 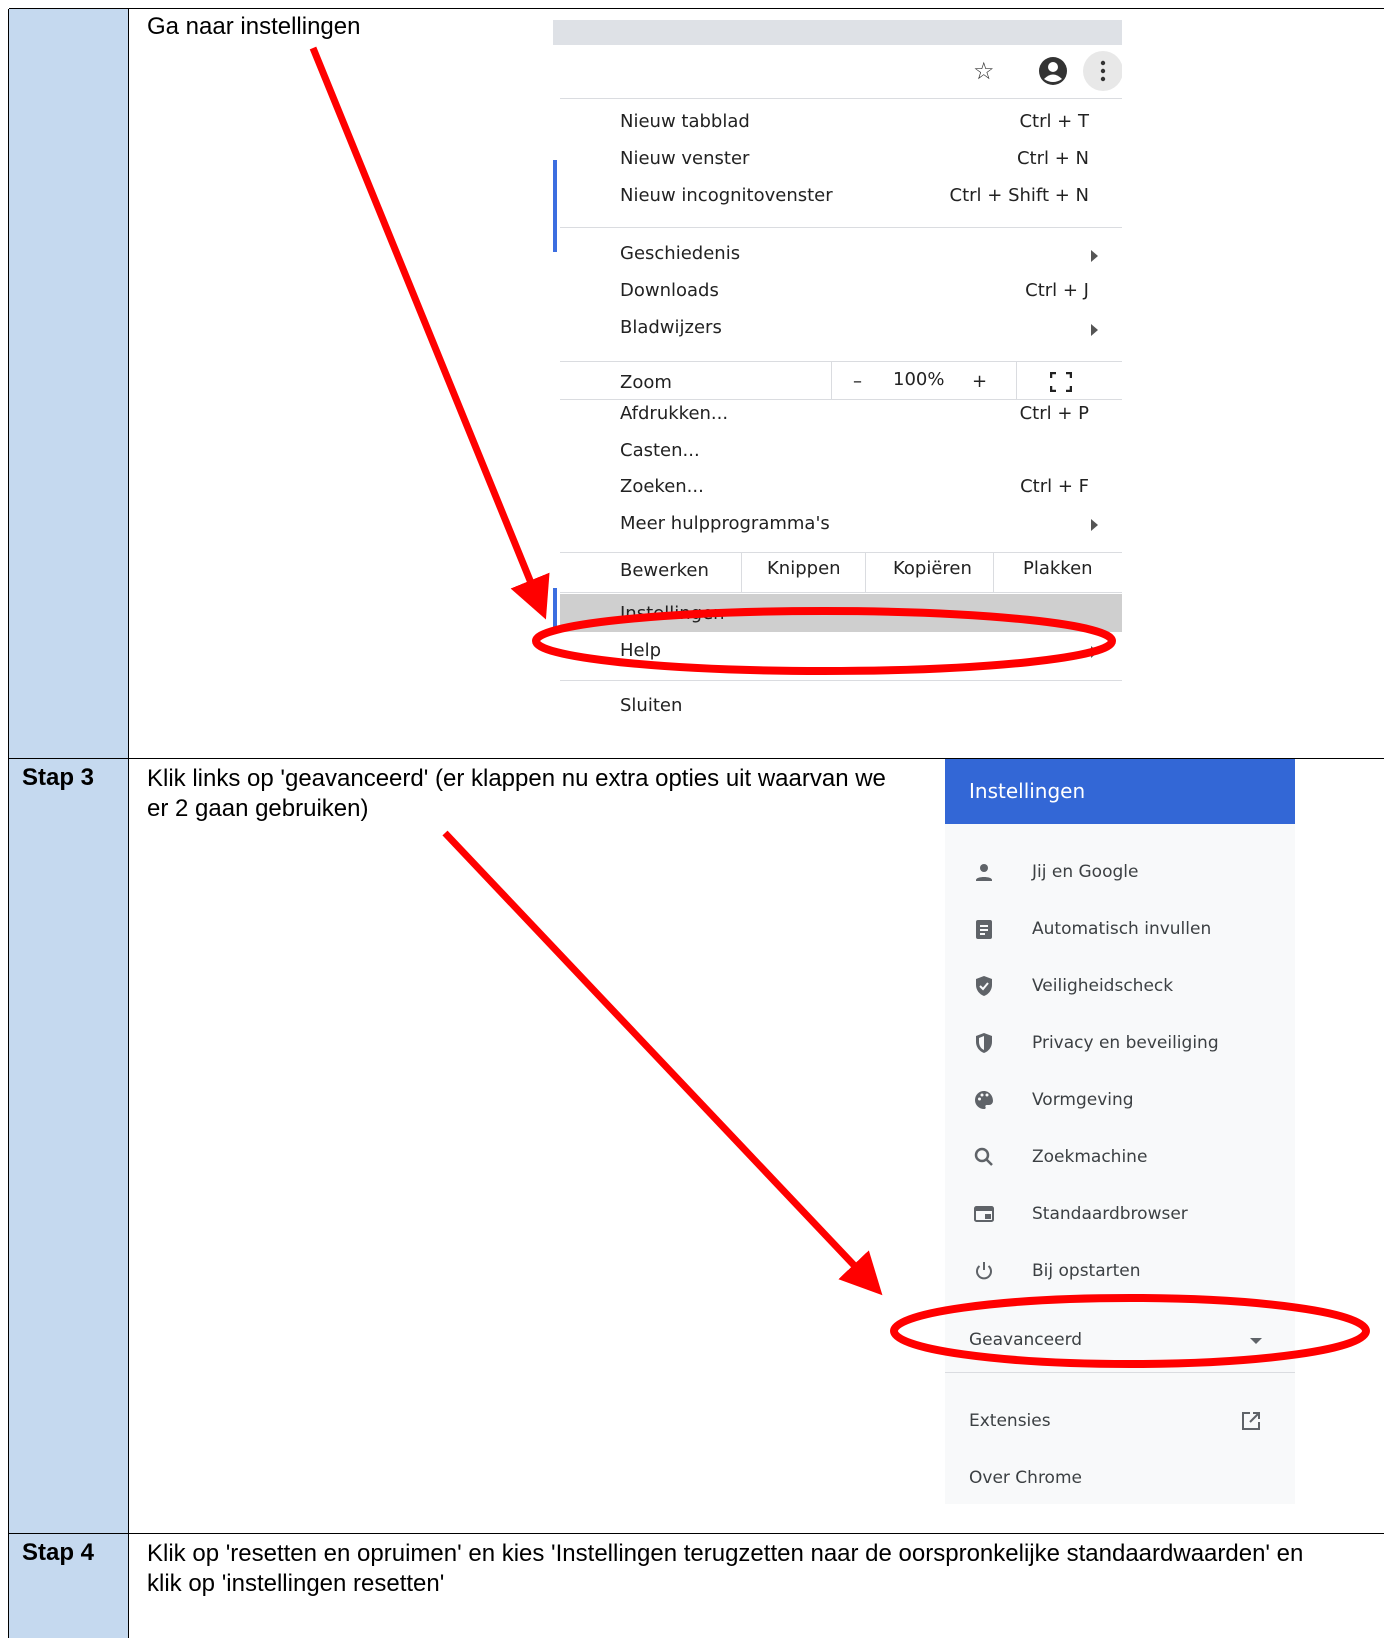 I want to click on arrow-to-advanced, so click(x=662, y=1063).